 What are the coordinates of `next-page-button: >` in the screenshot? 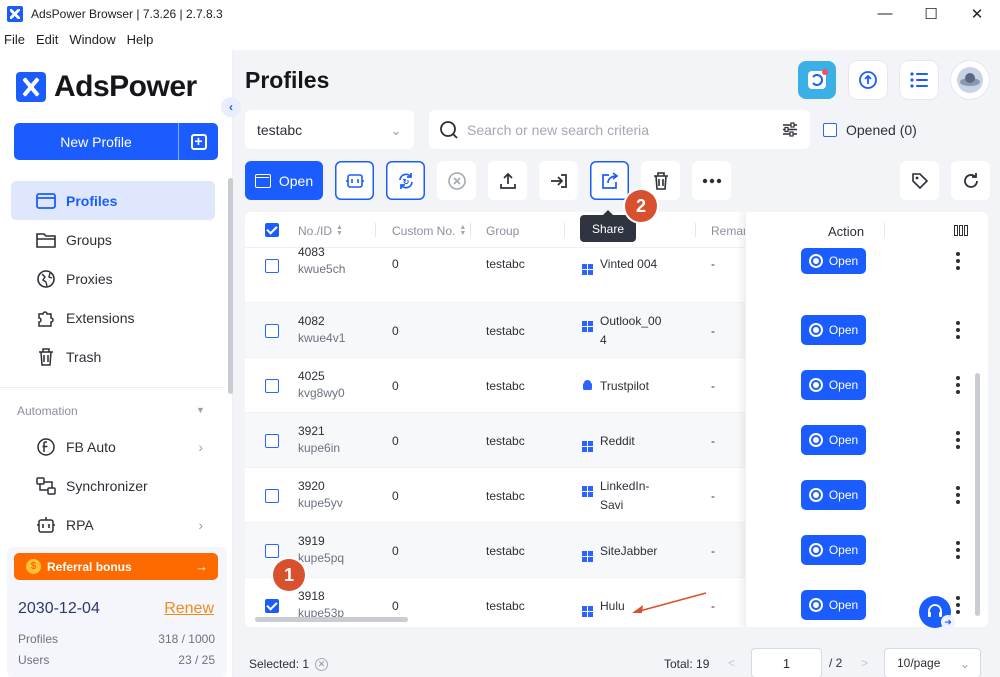 It's located at (864, 663).